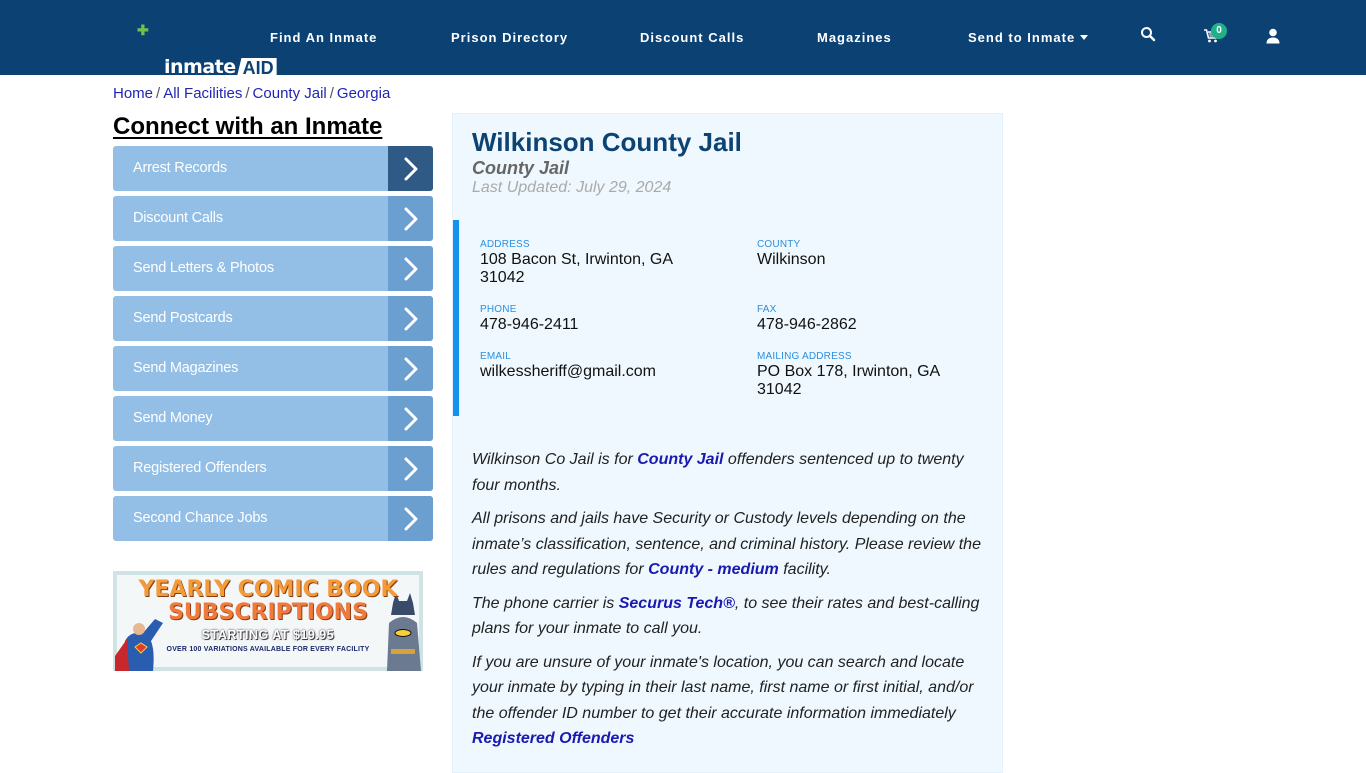 The height and width of the screenshot is (773, 1366). Describe the element at coordinates (545, 603) in the screenshot. I see `description-text: The phone carrier is` at that location.